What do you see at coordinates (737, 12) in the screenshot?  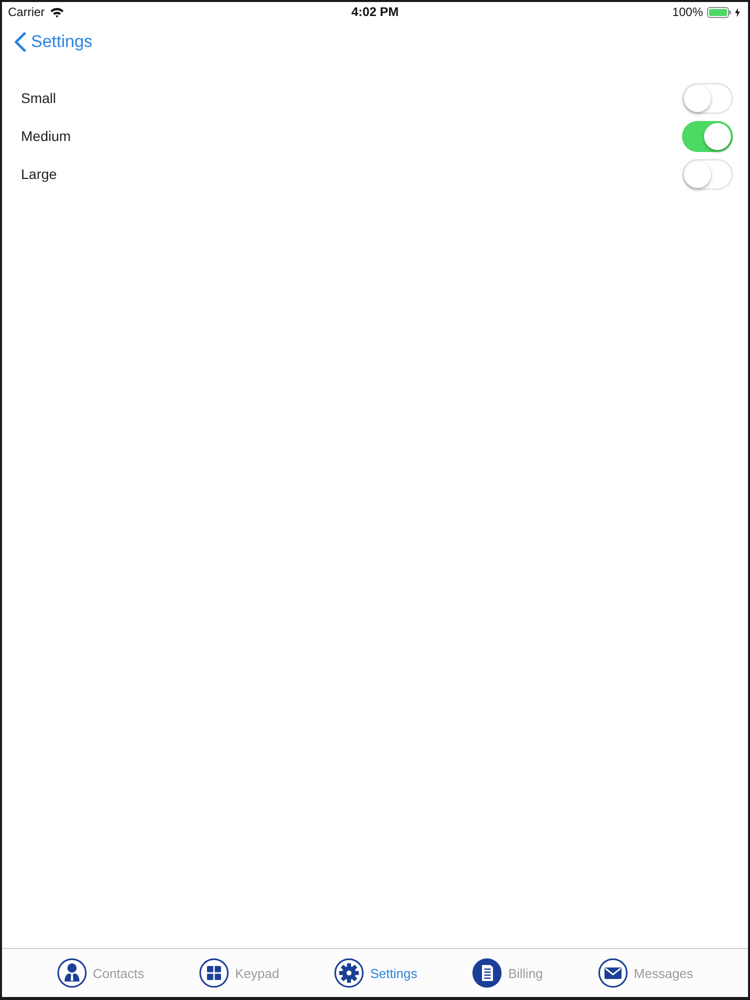 I see `charging-icon` at bounding box center [737, 12].